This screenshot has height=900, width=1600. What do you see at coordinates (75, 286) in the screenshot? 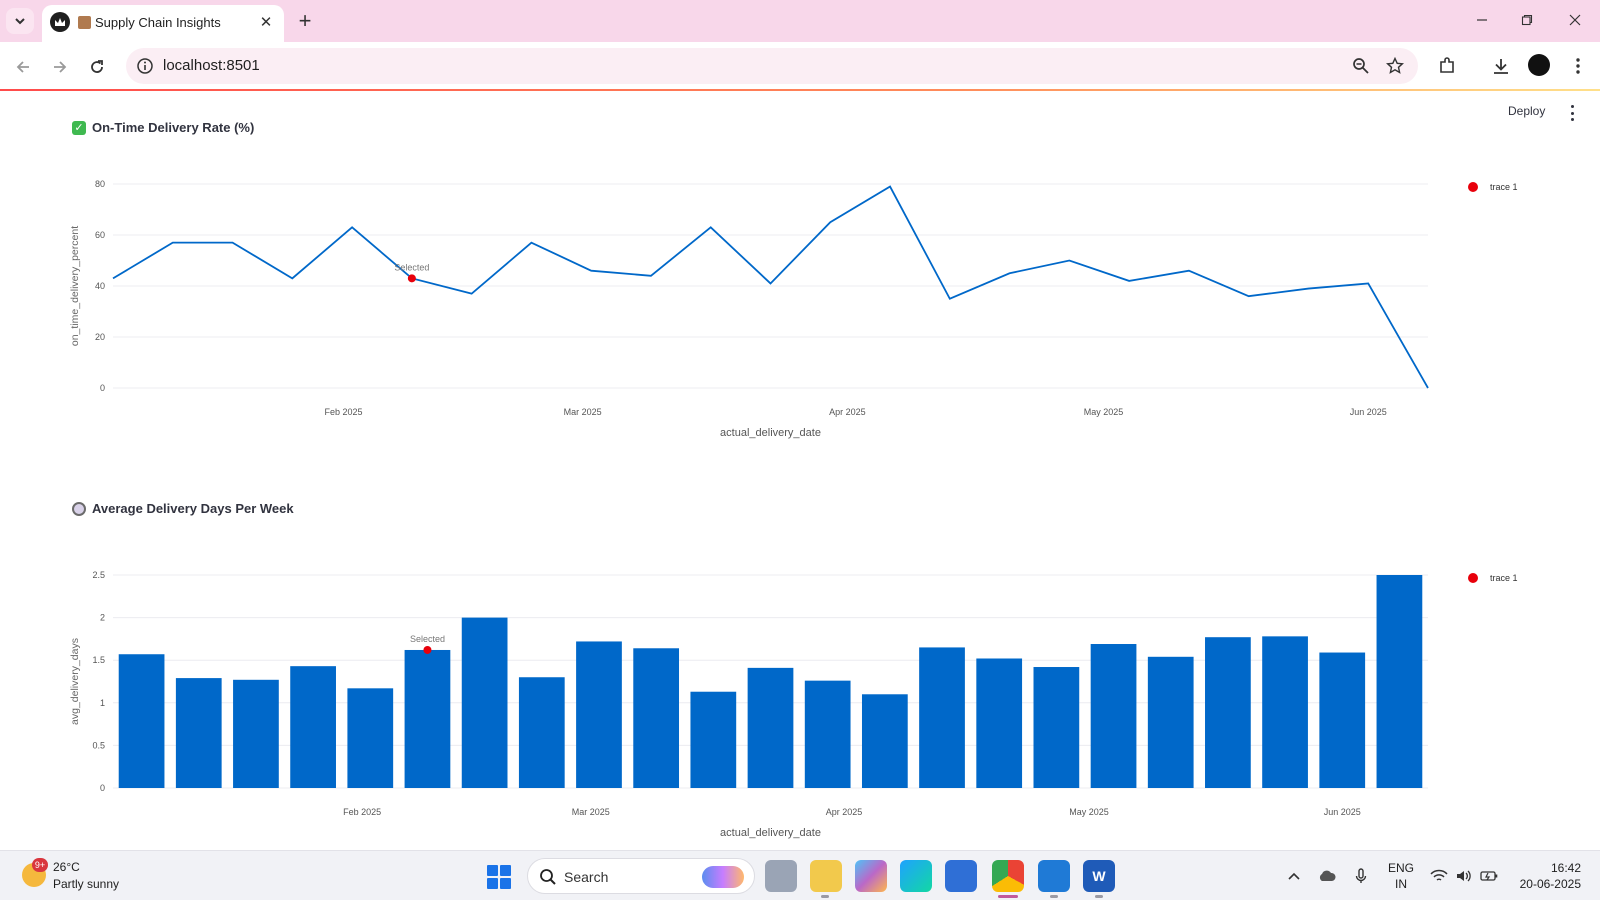
I see `y-axis-title: on_time_delivery_percent` at bounding box center [75, 286].